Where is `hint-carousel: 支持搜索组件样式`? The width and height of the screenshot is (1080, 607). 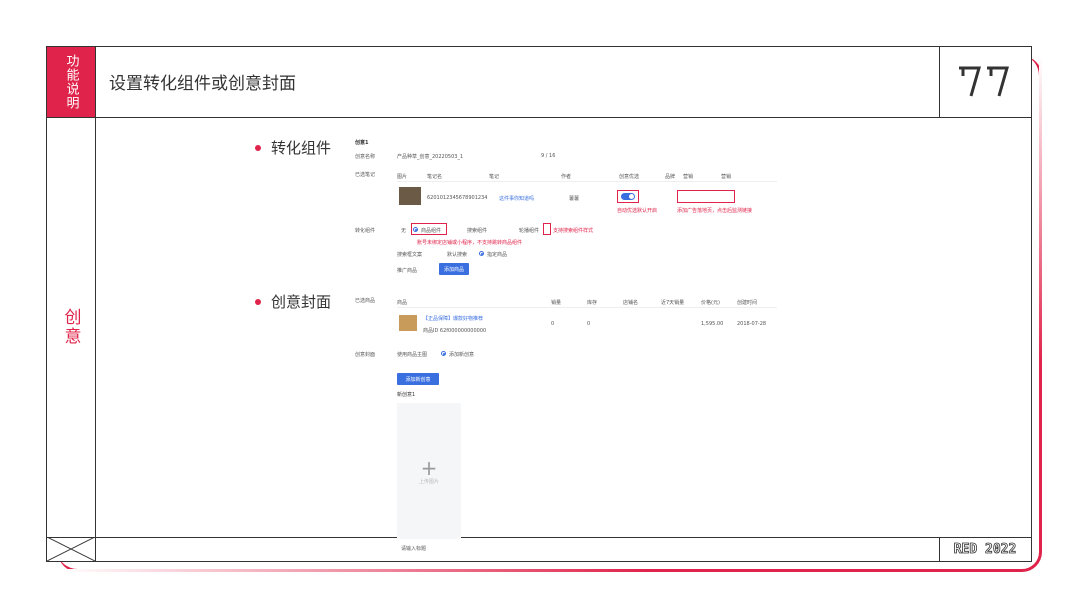
hint-carousel: 支持搜索组件样式 is located at coordinates (573, 231).